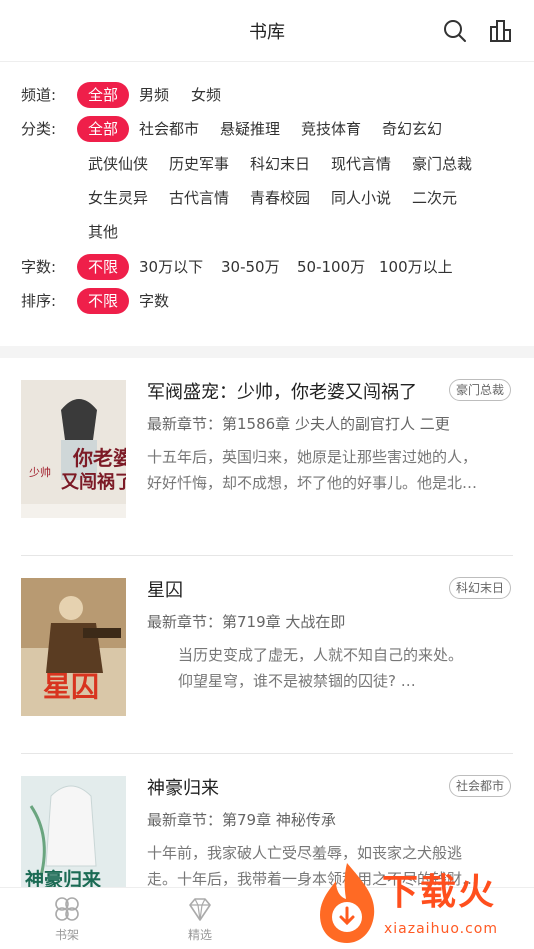 Image resolution: width=534 pixels, height=949 pixels. What do you see at coordinates (199, 935) in the screenshot?
I see `tab-label: 精选` at bounding box center [199, 935].